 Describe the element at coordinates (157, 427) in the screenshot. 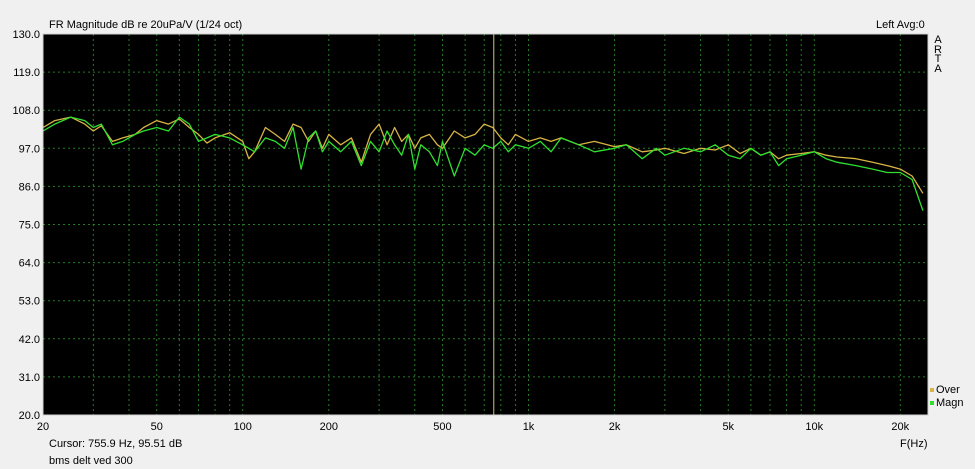

I see `x-tick-label: 50` at that location.